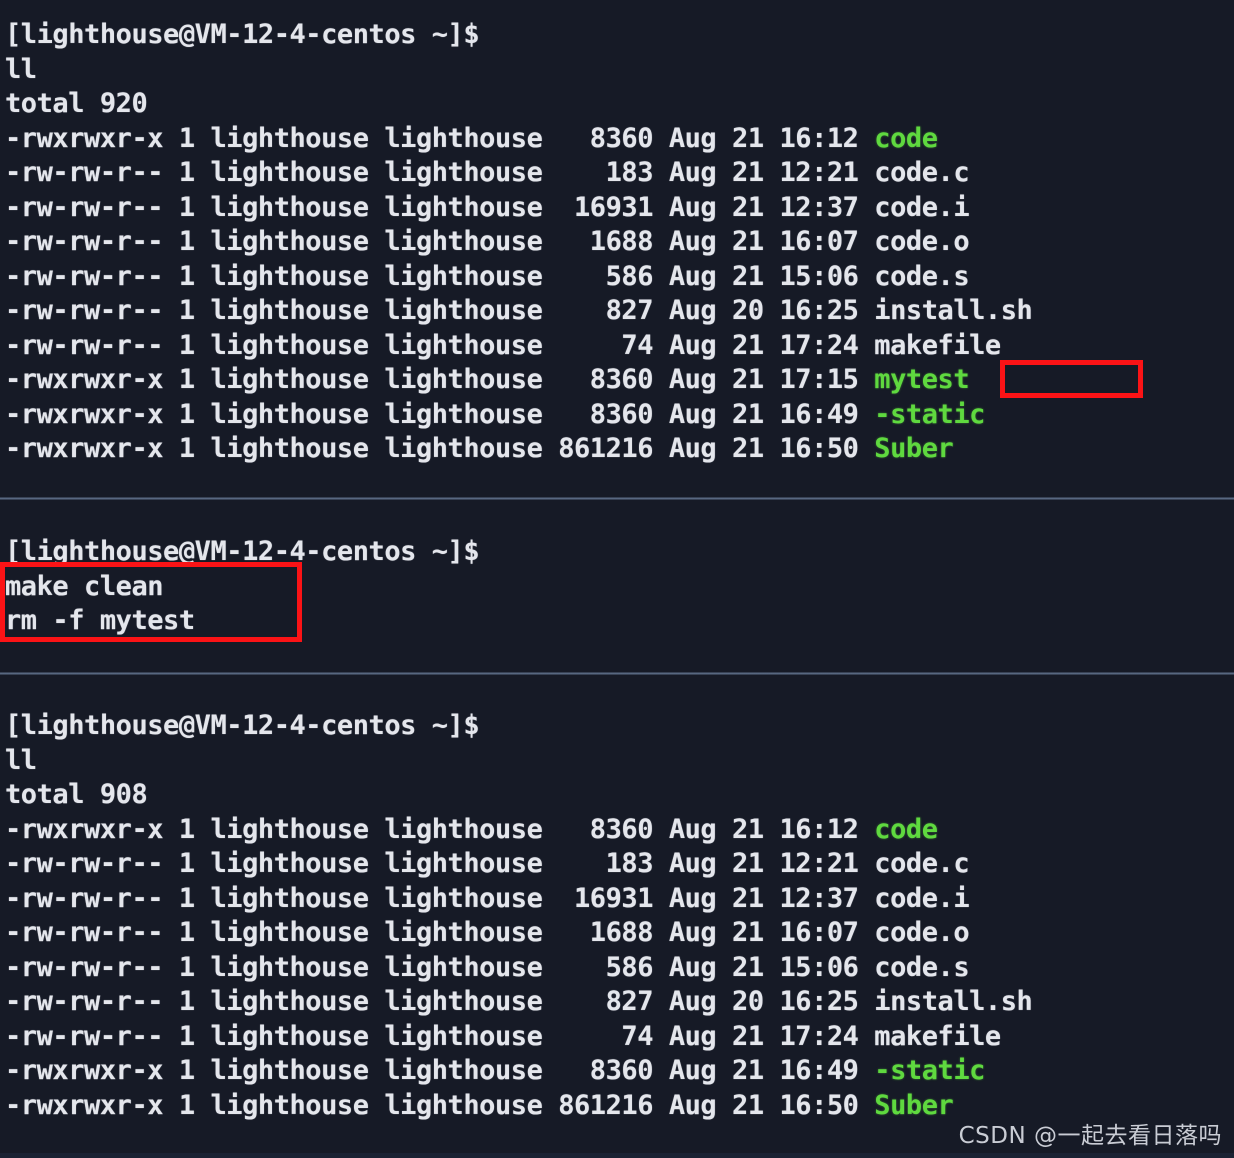 This screenshot has height=1158, width=1234. What do you see at coordinates (76, 103) in the screenshot?
I see `total-line: total 920` at bounding box center [76, 103].